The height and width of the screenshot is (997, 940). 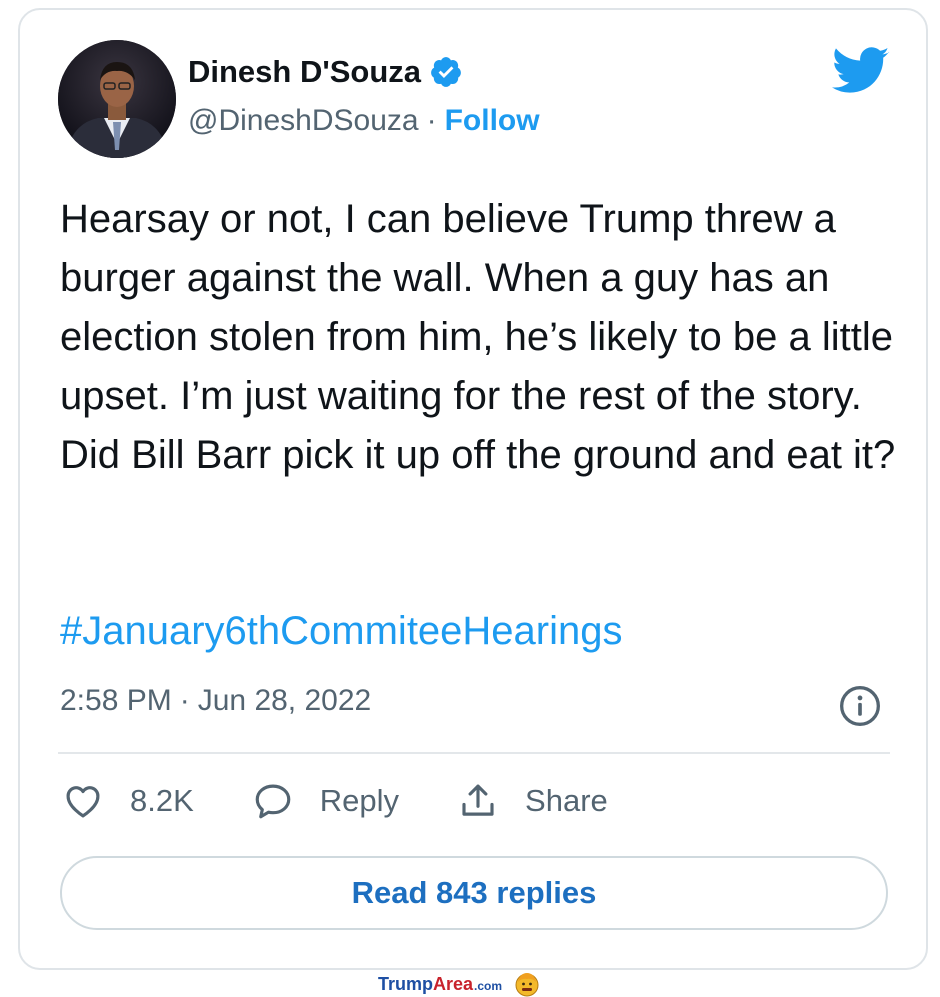 What do you see at coordinates (446, 72) in the screenshot?
I see `verified-icon` at bounding box center [446, 72].